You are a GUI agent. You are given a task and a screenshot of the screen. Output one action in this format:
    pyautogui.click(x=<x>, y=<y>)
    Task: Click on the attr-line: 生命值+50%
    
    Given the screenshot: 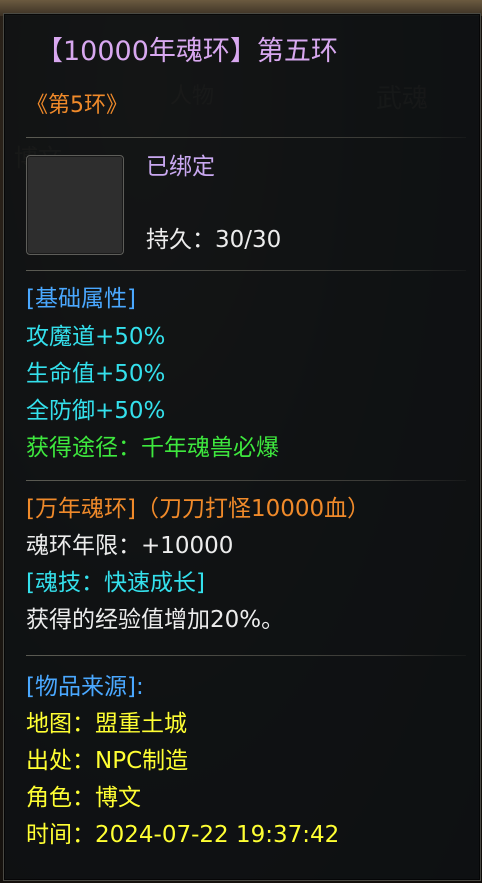 What is the action you would take?
    pyautogui.click(x=96, y=374)
    